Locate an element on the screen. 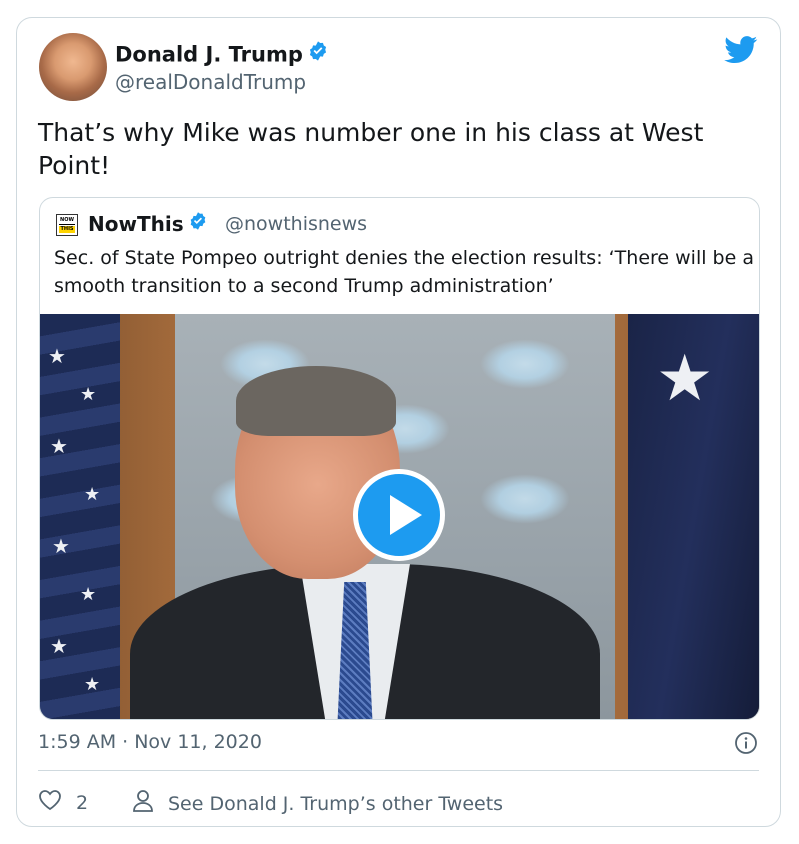 The width and height of the screenshot is (799, 844). person-icon is located at coordinates (143, 803).